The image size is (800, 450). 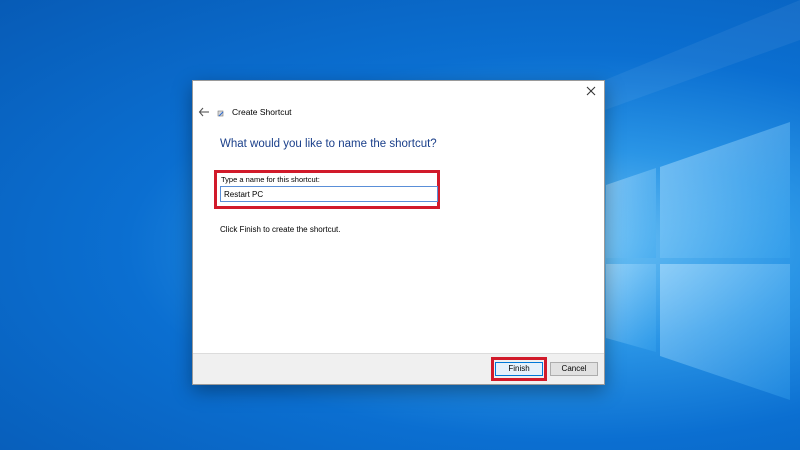 I want to click on finish-button: Finish, so click(x=519, y=369).